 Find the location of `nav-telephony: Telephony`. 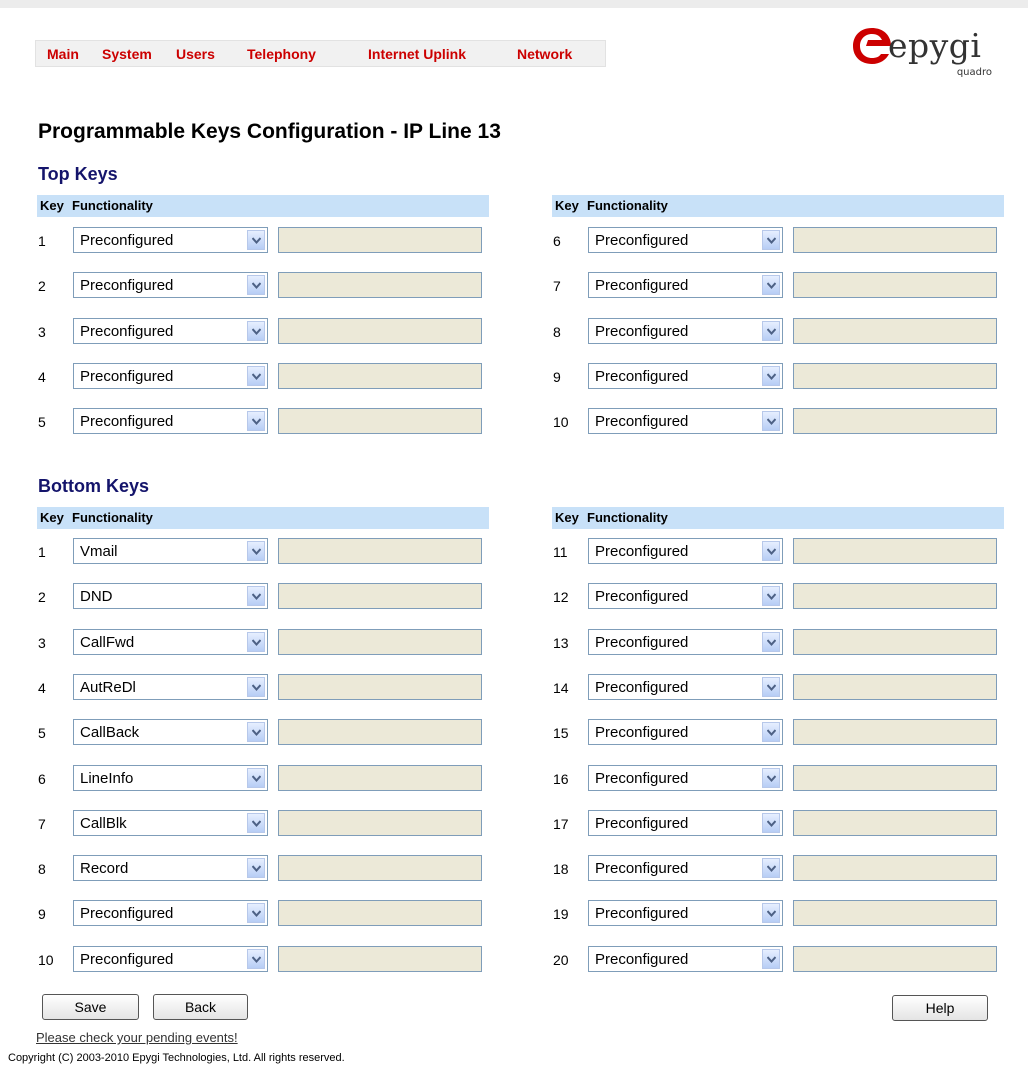

nav-telephony: Telephony is located at coordinates (281, 54).